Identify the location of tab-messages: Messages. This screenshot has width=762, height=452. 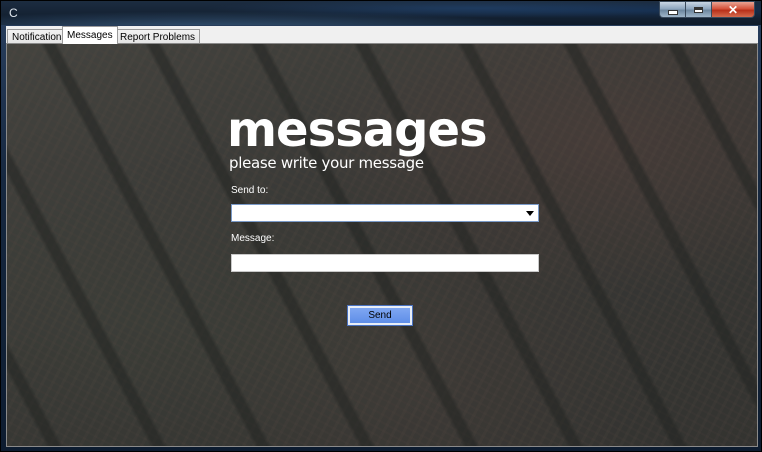
(90, 35).